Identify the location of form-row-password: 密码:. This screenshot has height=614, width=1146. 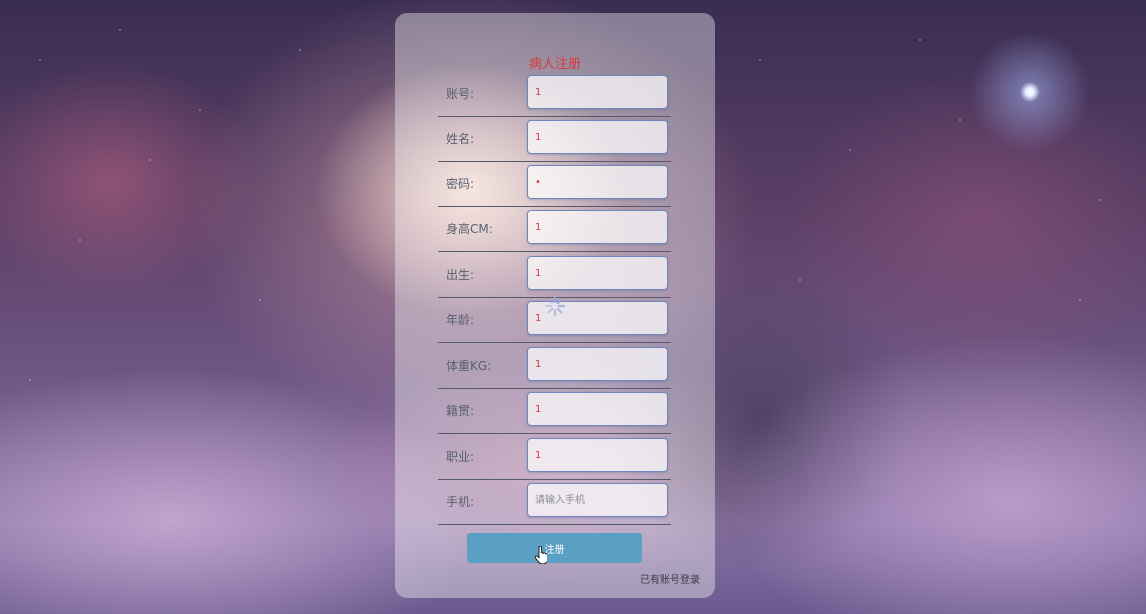
(554, 184).